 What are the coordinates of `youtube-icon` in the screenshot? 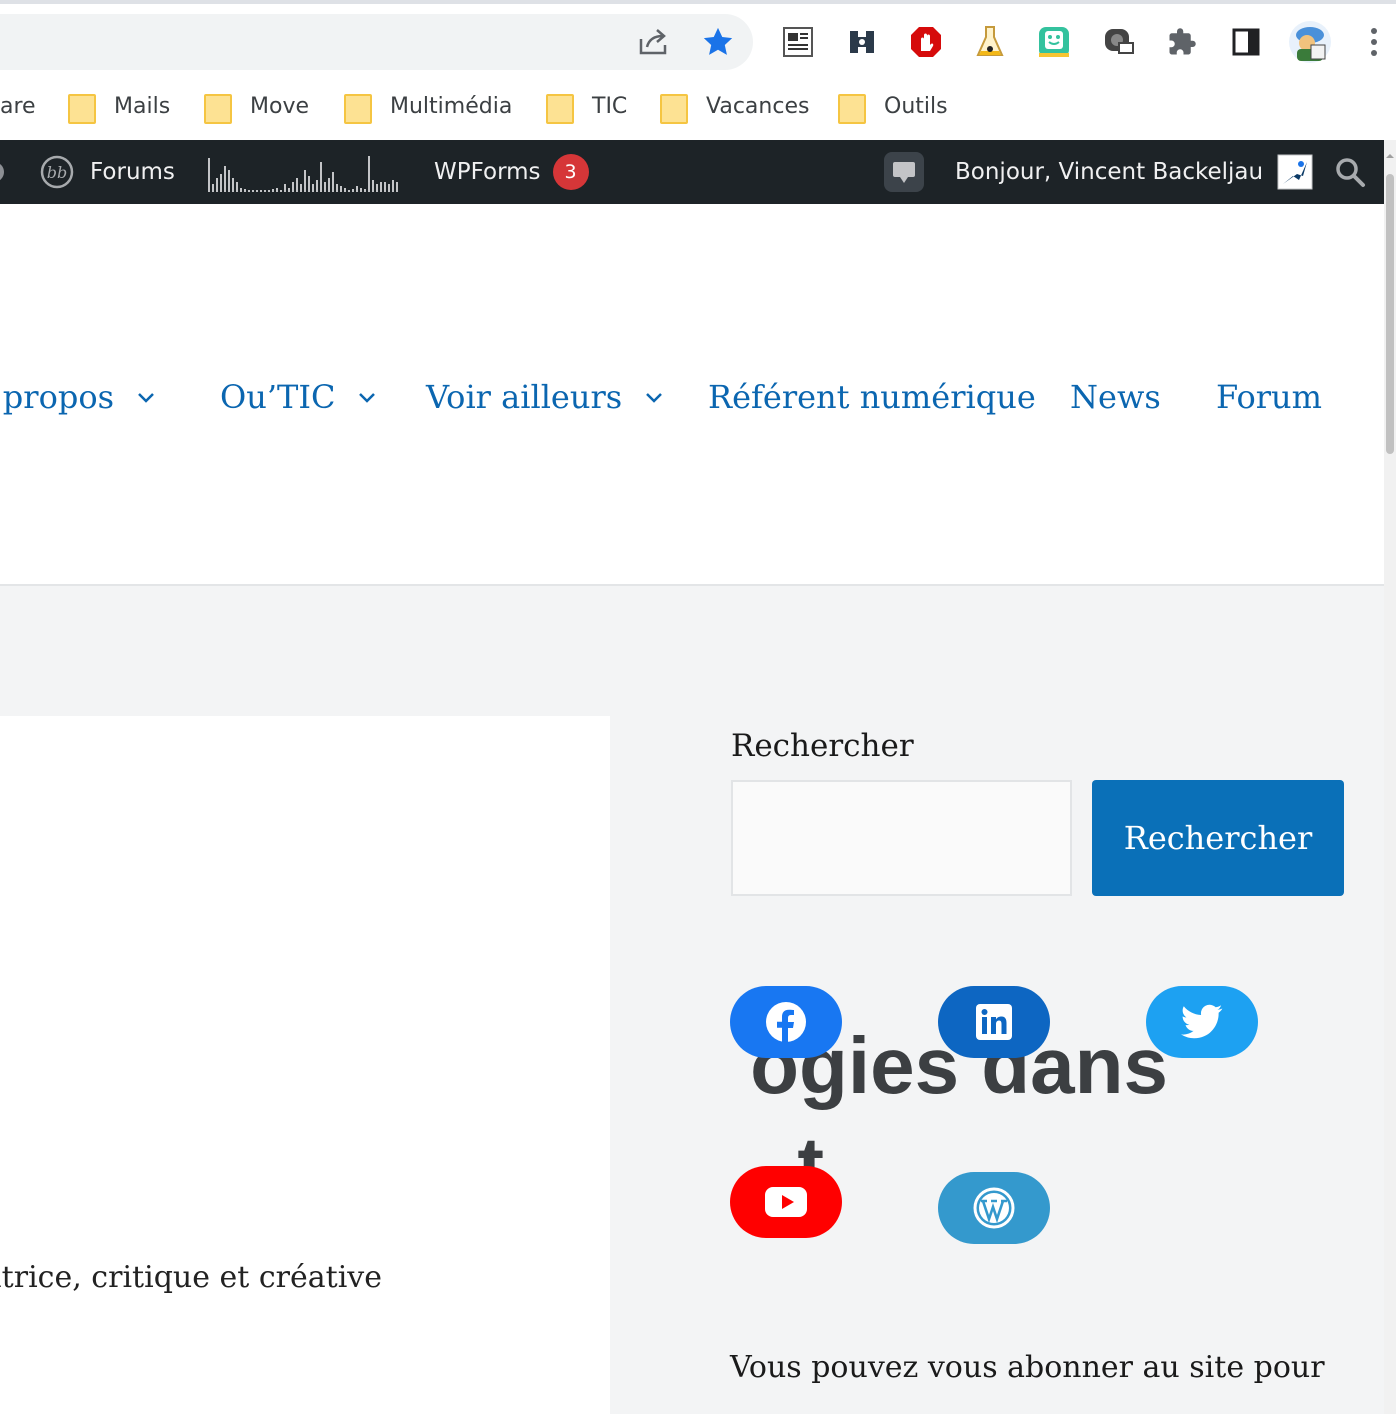 It's located at (786, 1202).